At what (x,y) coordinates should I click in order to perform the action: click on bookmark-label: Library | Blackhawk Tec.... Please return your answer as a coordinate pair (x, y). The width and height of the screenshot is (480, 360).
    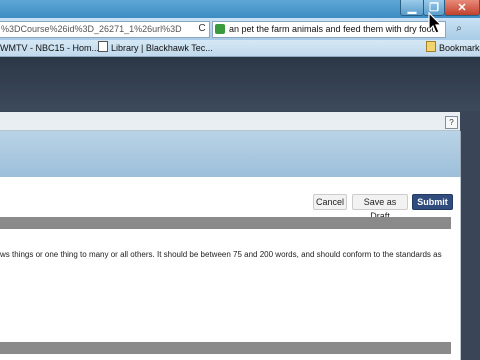
    Looking at the image, I should click on (162, 48).